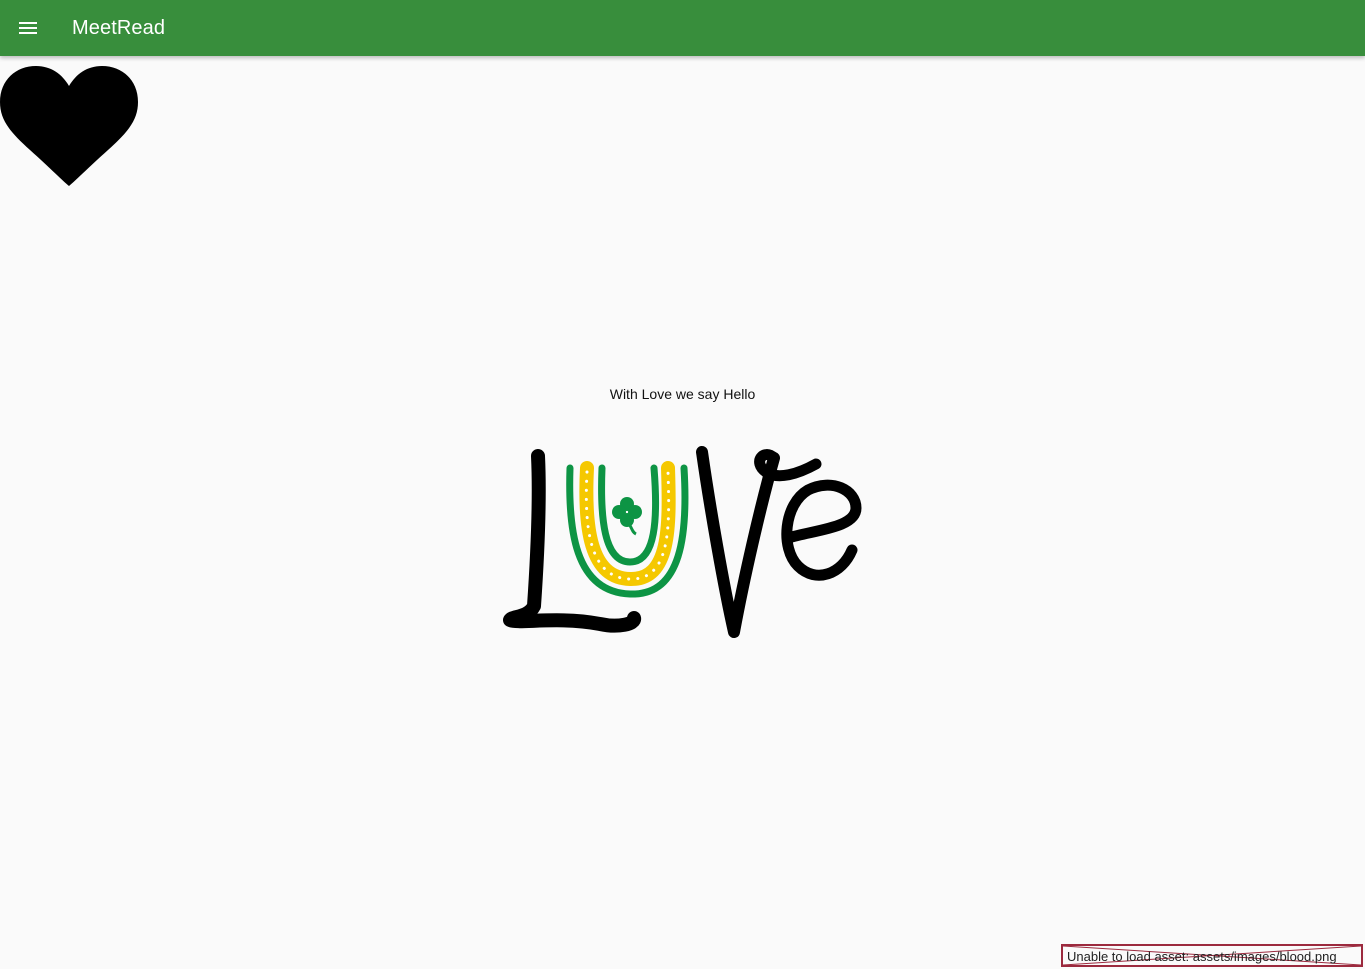 Image resolution: width=1365 pixels, height=969 pixels. I want to click on menu-button, so click(28, 28).